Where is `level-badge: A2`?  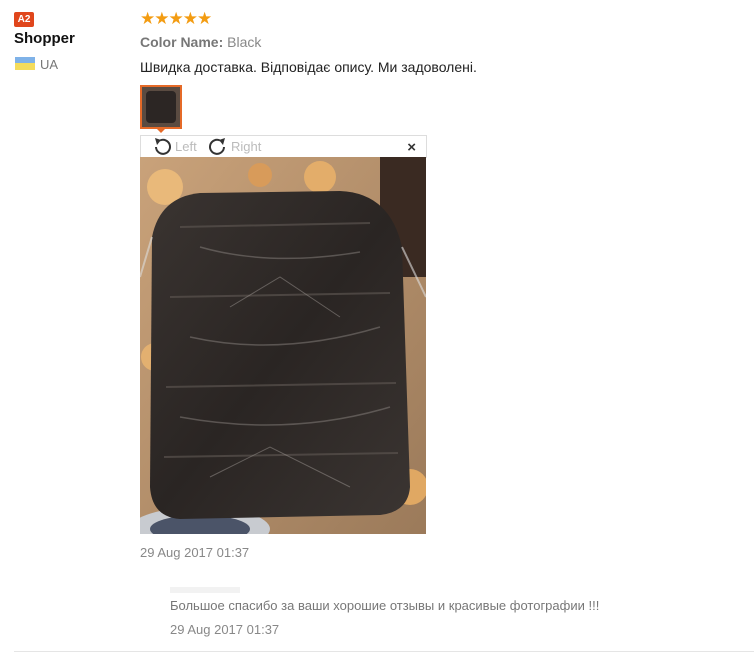
level-badge: A2 is located at coordinates (24, 19).